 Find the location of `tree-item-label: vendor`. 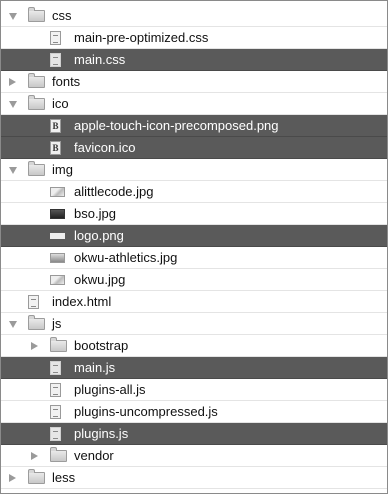

tree-item-label: vendor is located at coordinates (94, 455).